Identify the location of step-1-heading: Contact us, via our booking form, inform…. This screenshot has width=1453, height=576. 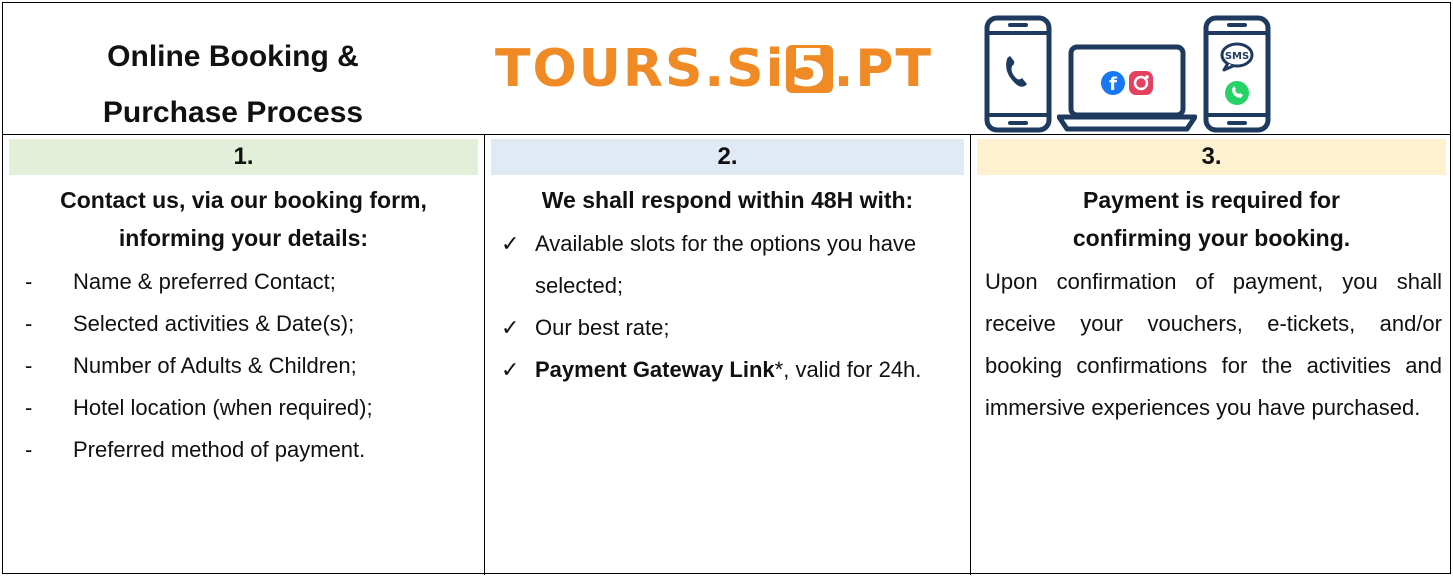
(243, 219).